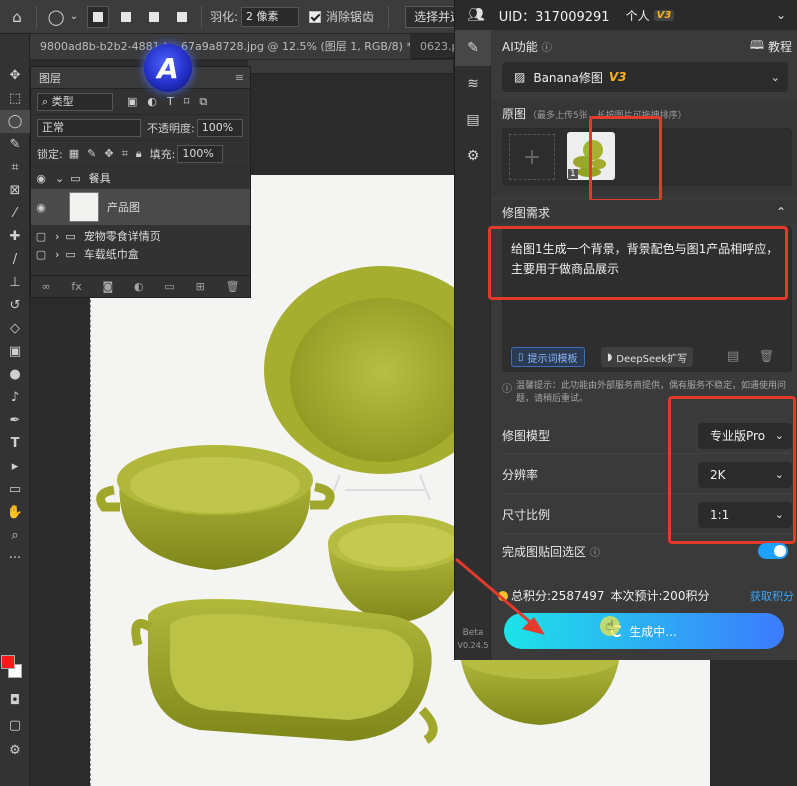 The height and width of the screenshot is (786, 797). What do you see at coordinates (473, 156) in the screenshot?
I see `gear-icon: ⚙` at bounding box center [473, 156].